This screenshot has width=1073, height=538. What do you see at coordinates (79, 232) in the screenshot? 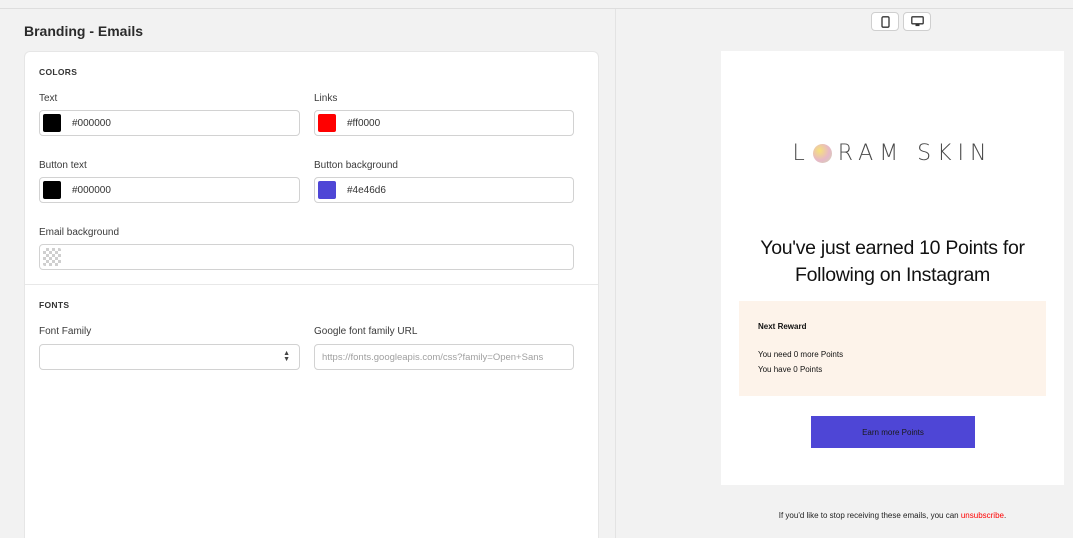
I see `email-background-label: Email background` at bounding box center [79, 232].